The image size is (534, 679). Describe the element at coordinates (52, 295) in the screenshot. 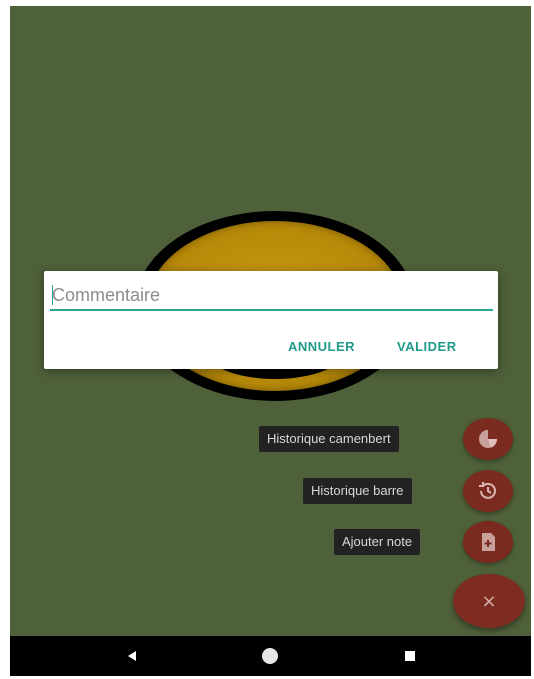

I see `text-caret` at that location.